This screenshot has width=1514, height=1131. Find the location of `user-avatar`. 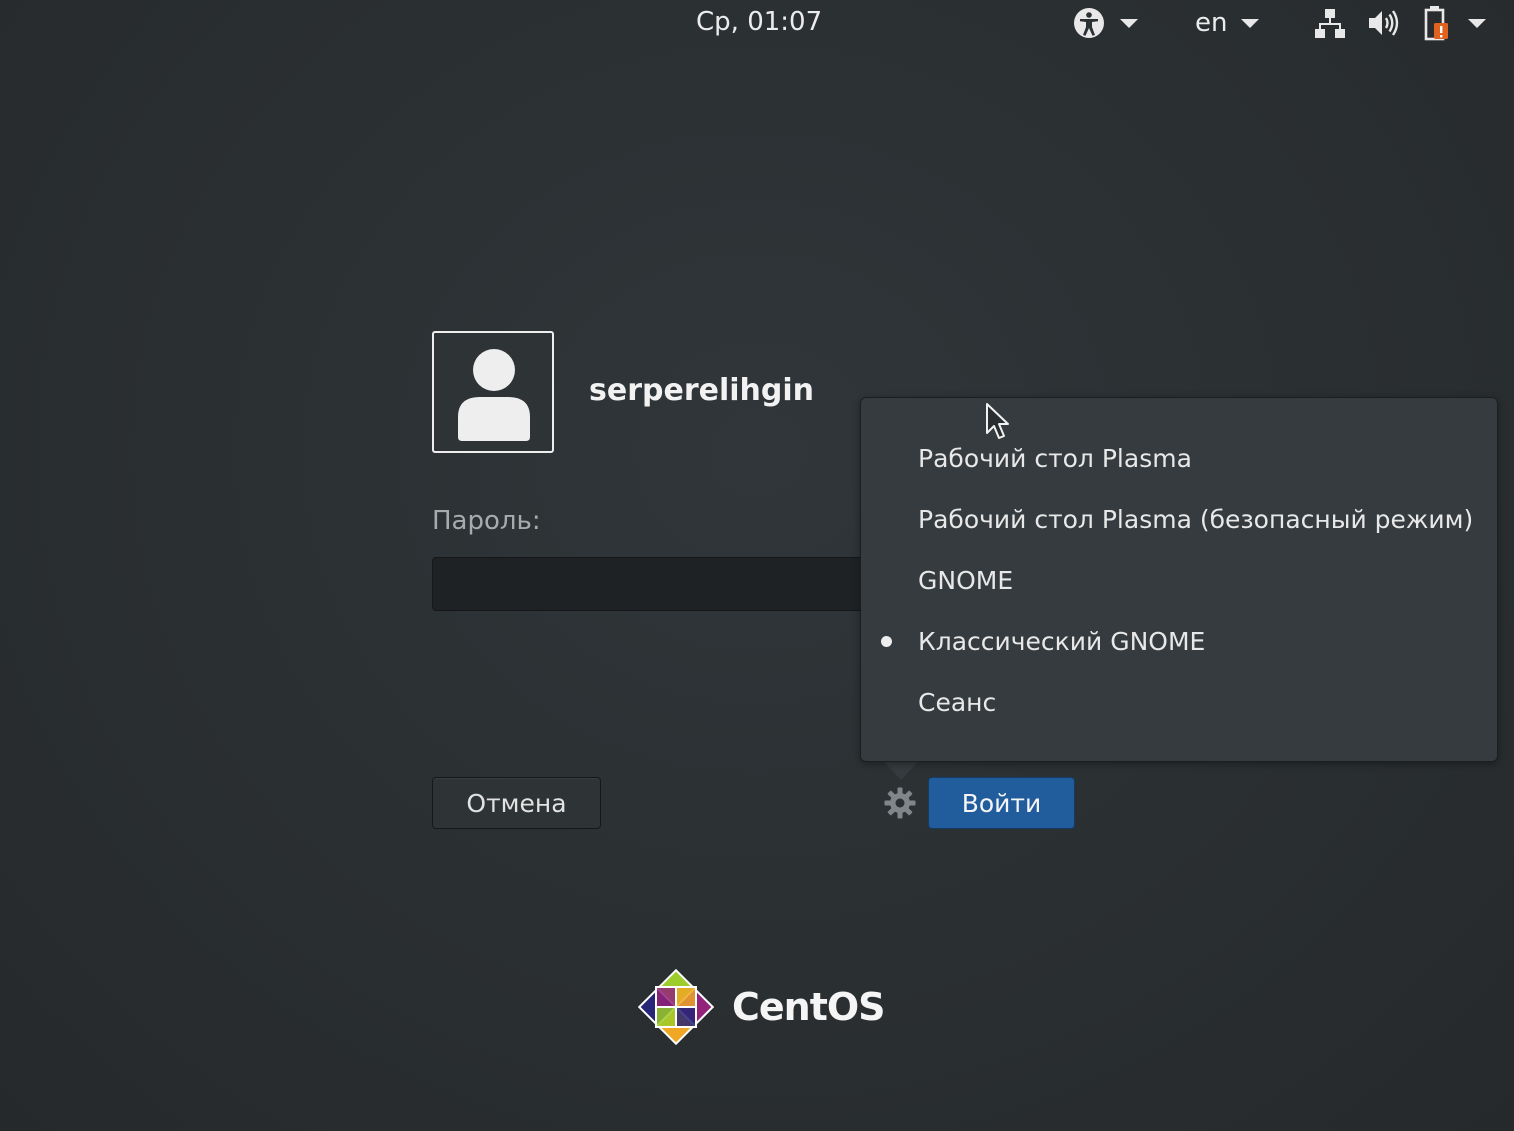

user-avatar is located at coordinates (493, 392).